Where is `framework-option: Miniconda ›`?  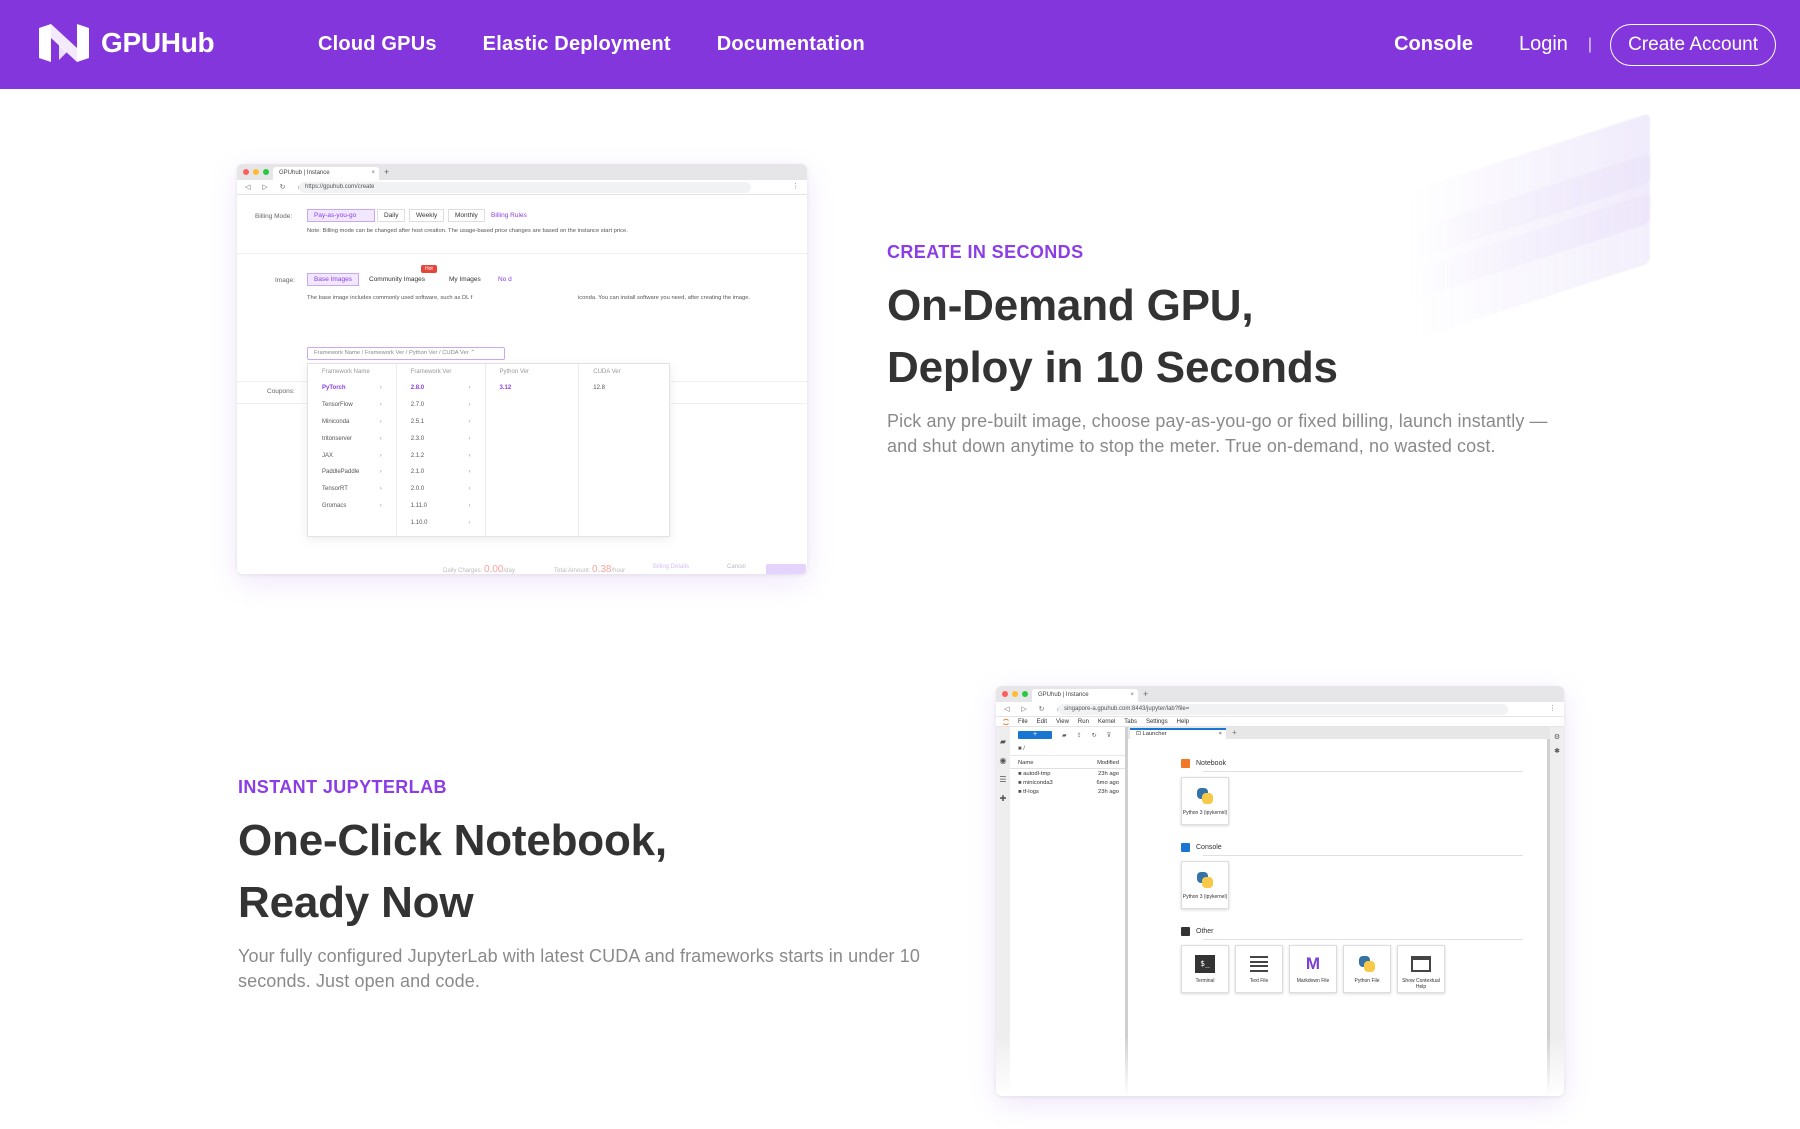
framework-option: Miniconda › is located at coordinates (352, 421).